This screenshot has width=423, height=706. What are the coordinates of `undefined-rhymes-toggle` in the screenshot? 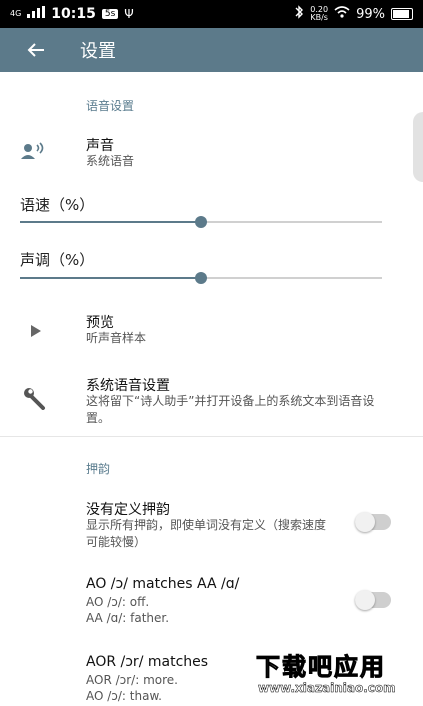 It's located at (373, 522).